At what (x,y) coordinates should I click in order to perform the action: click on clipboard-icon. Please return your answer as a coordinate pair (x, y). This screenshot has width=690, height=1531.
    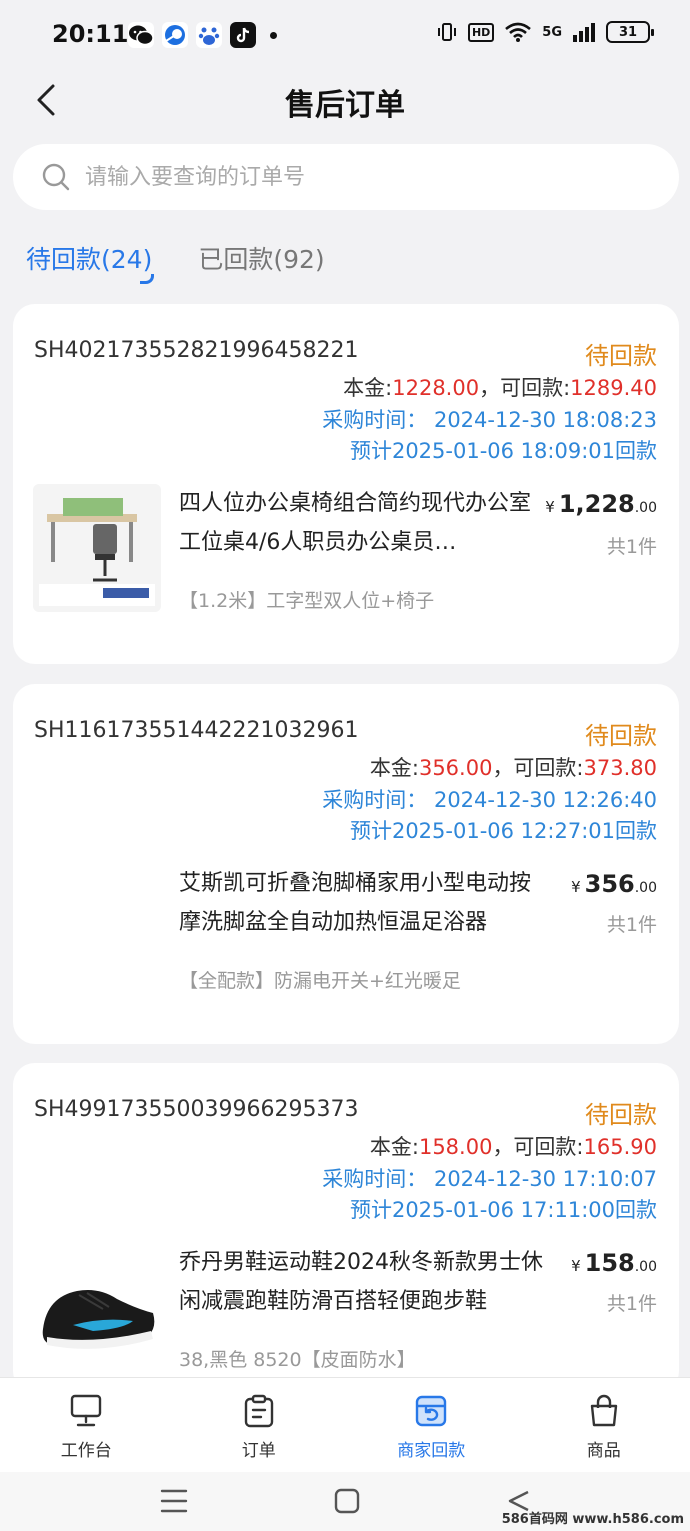
    Looking at the image, I should click on (258, 1411).